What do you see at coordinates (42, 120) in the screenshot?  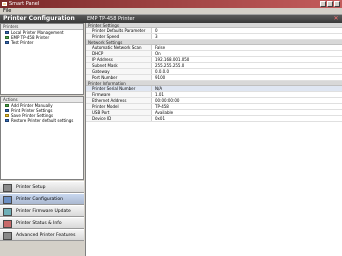 I see `action-restore-defaults: Restore Printer default settings` at bounding box center [42, 120].